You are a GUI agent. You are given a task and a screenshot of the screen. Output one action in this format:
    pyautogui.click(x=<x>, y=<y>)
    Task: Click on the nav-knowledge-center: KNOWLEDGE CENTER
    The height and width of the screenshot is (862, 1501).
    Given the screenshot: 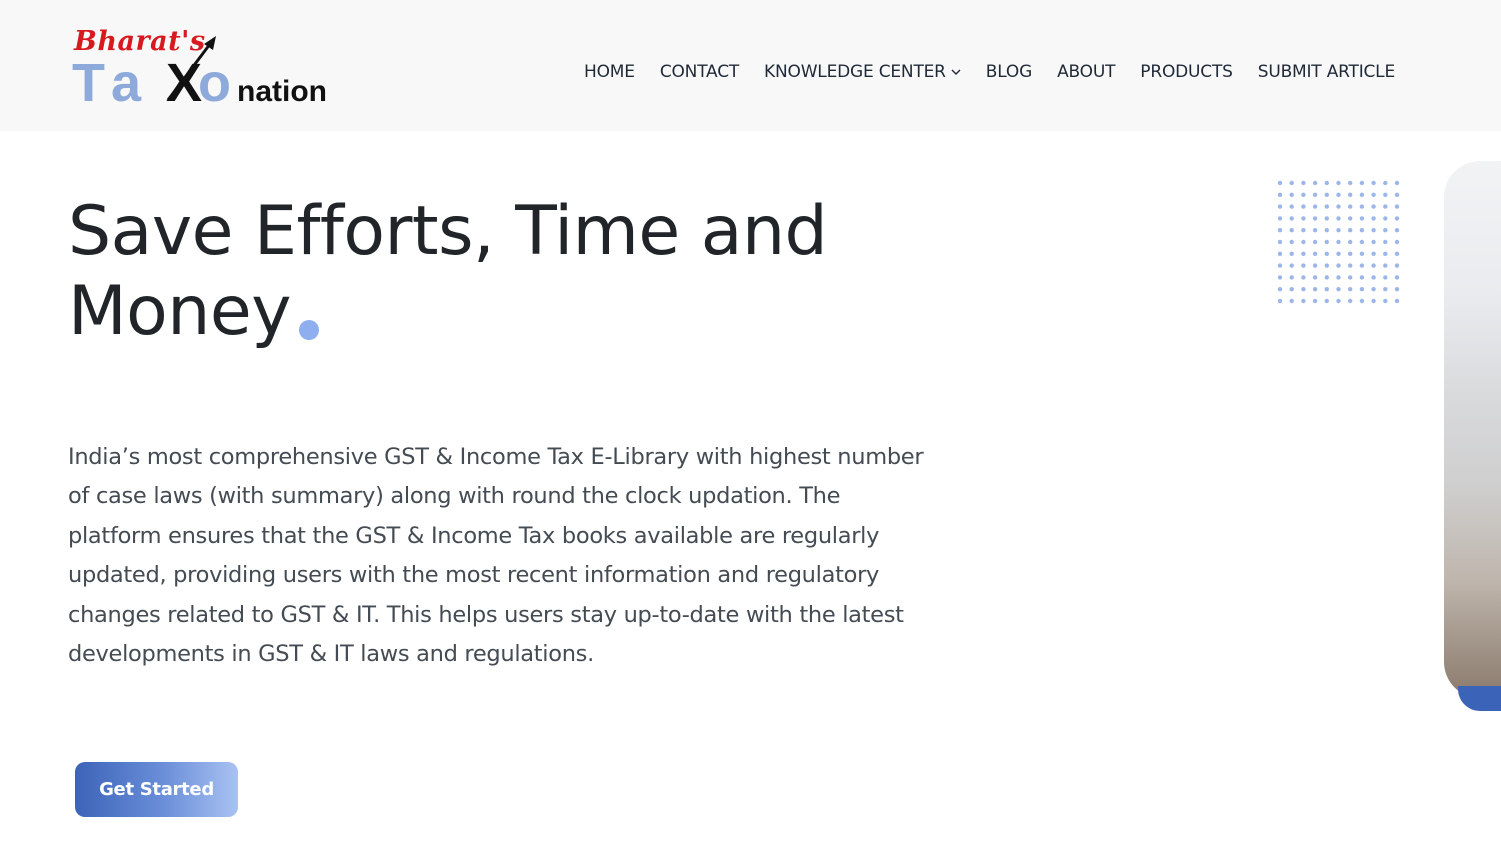 What is the action you would take?
    pyautogui.click(x=862, y=72)
    